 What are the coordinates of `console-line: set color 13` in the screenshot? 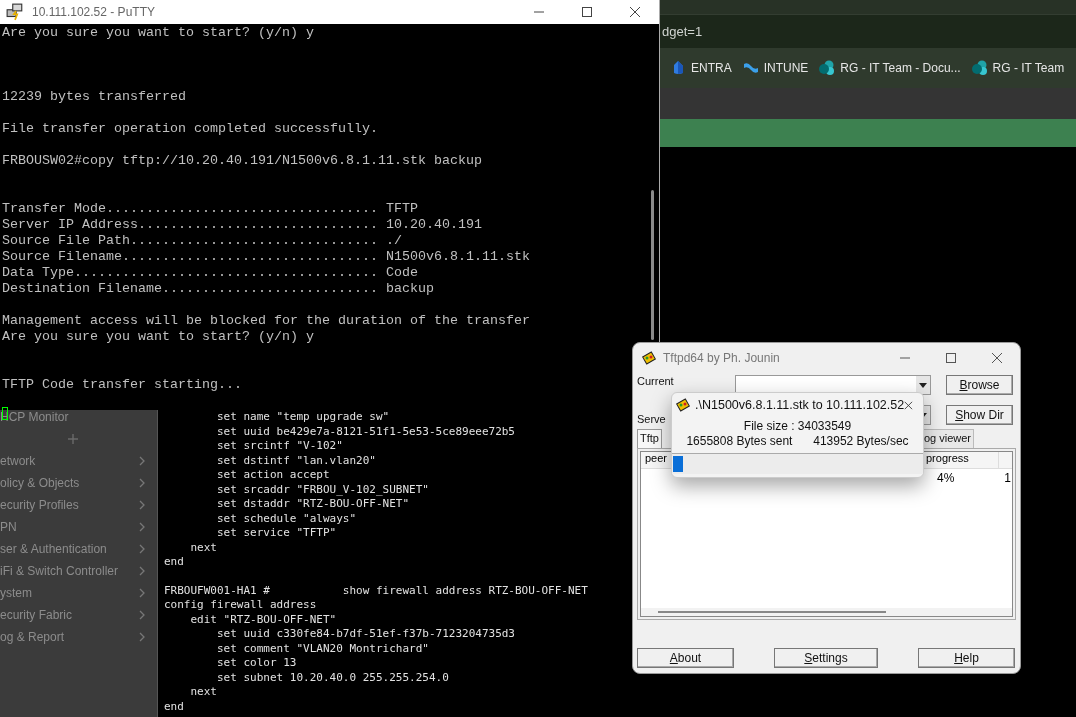 It's located at (256, 663).